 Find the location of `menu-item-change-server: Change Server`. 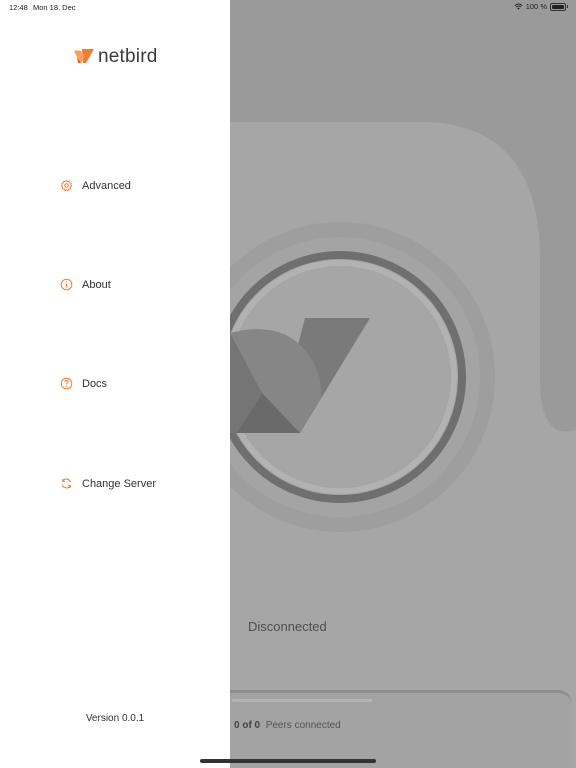

menu-item-change-server: Change Server is located at coordinates (108, 483).